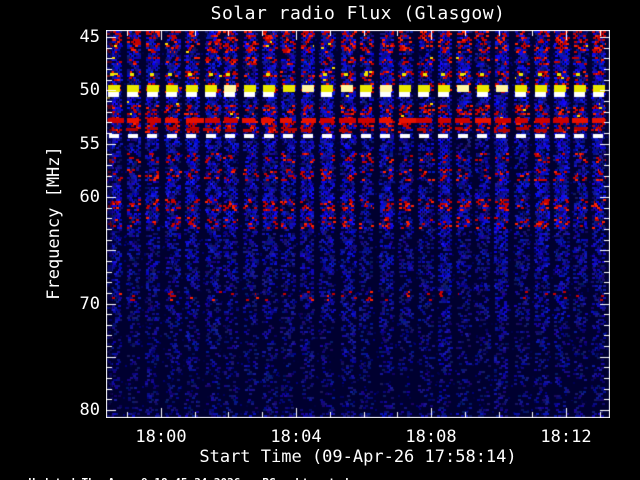 Image resolution: width=640 pixels, height=480 pixels. Describe the element at coordinates (89, 304) in the screenshot. I see `y-tick-label-70: 70` at that location.